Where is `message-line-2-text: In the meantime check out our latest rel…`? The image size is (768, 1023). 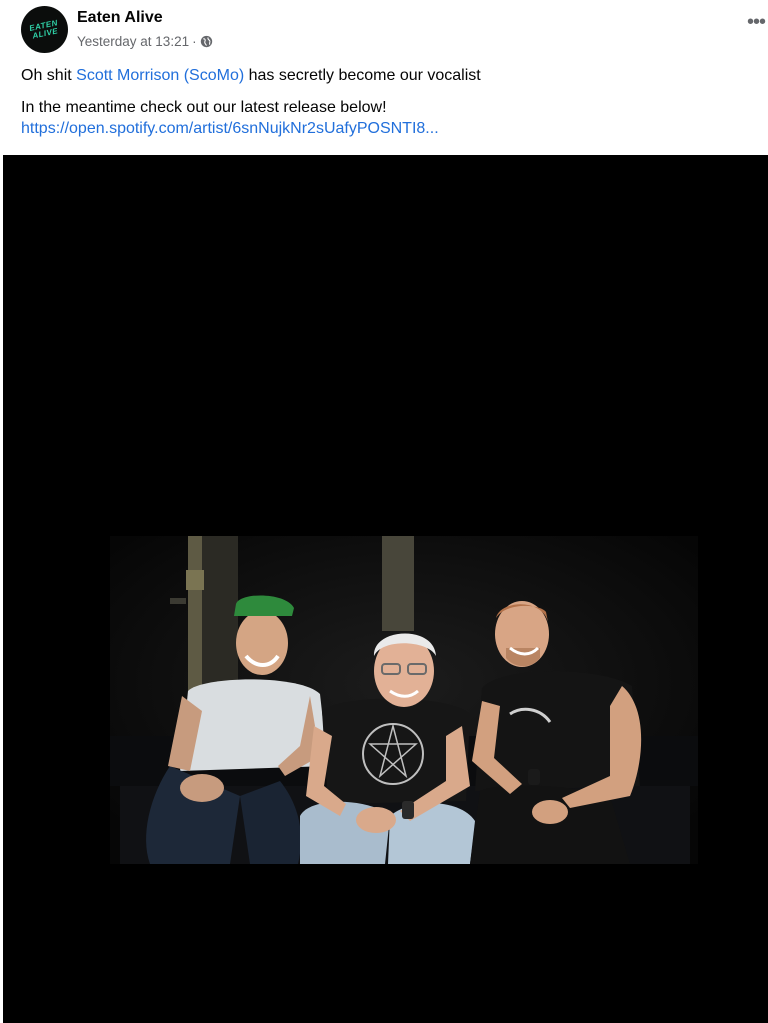 message-line-2-text: In the meantime check out our latest rel… is located at coordinates (204, 107).